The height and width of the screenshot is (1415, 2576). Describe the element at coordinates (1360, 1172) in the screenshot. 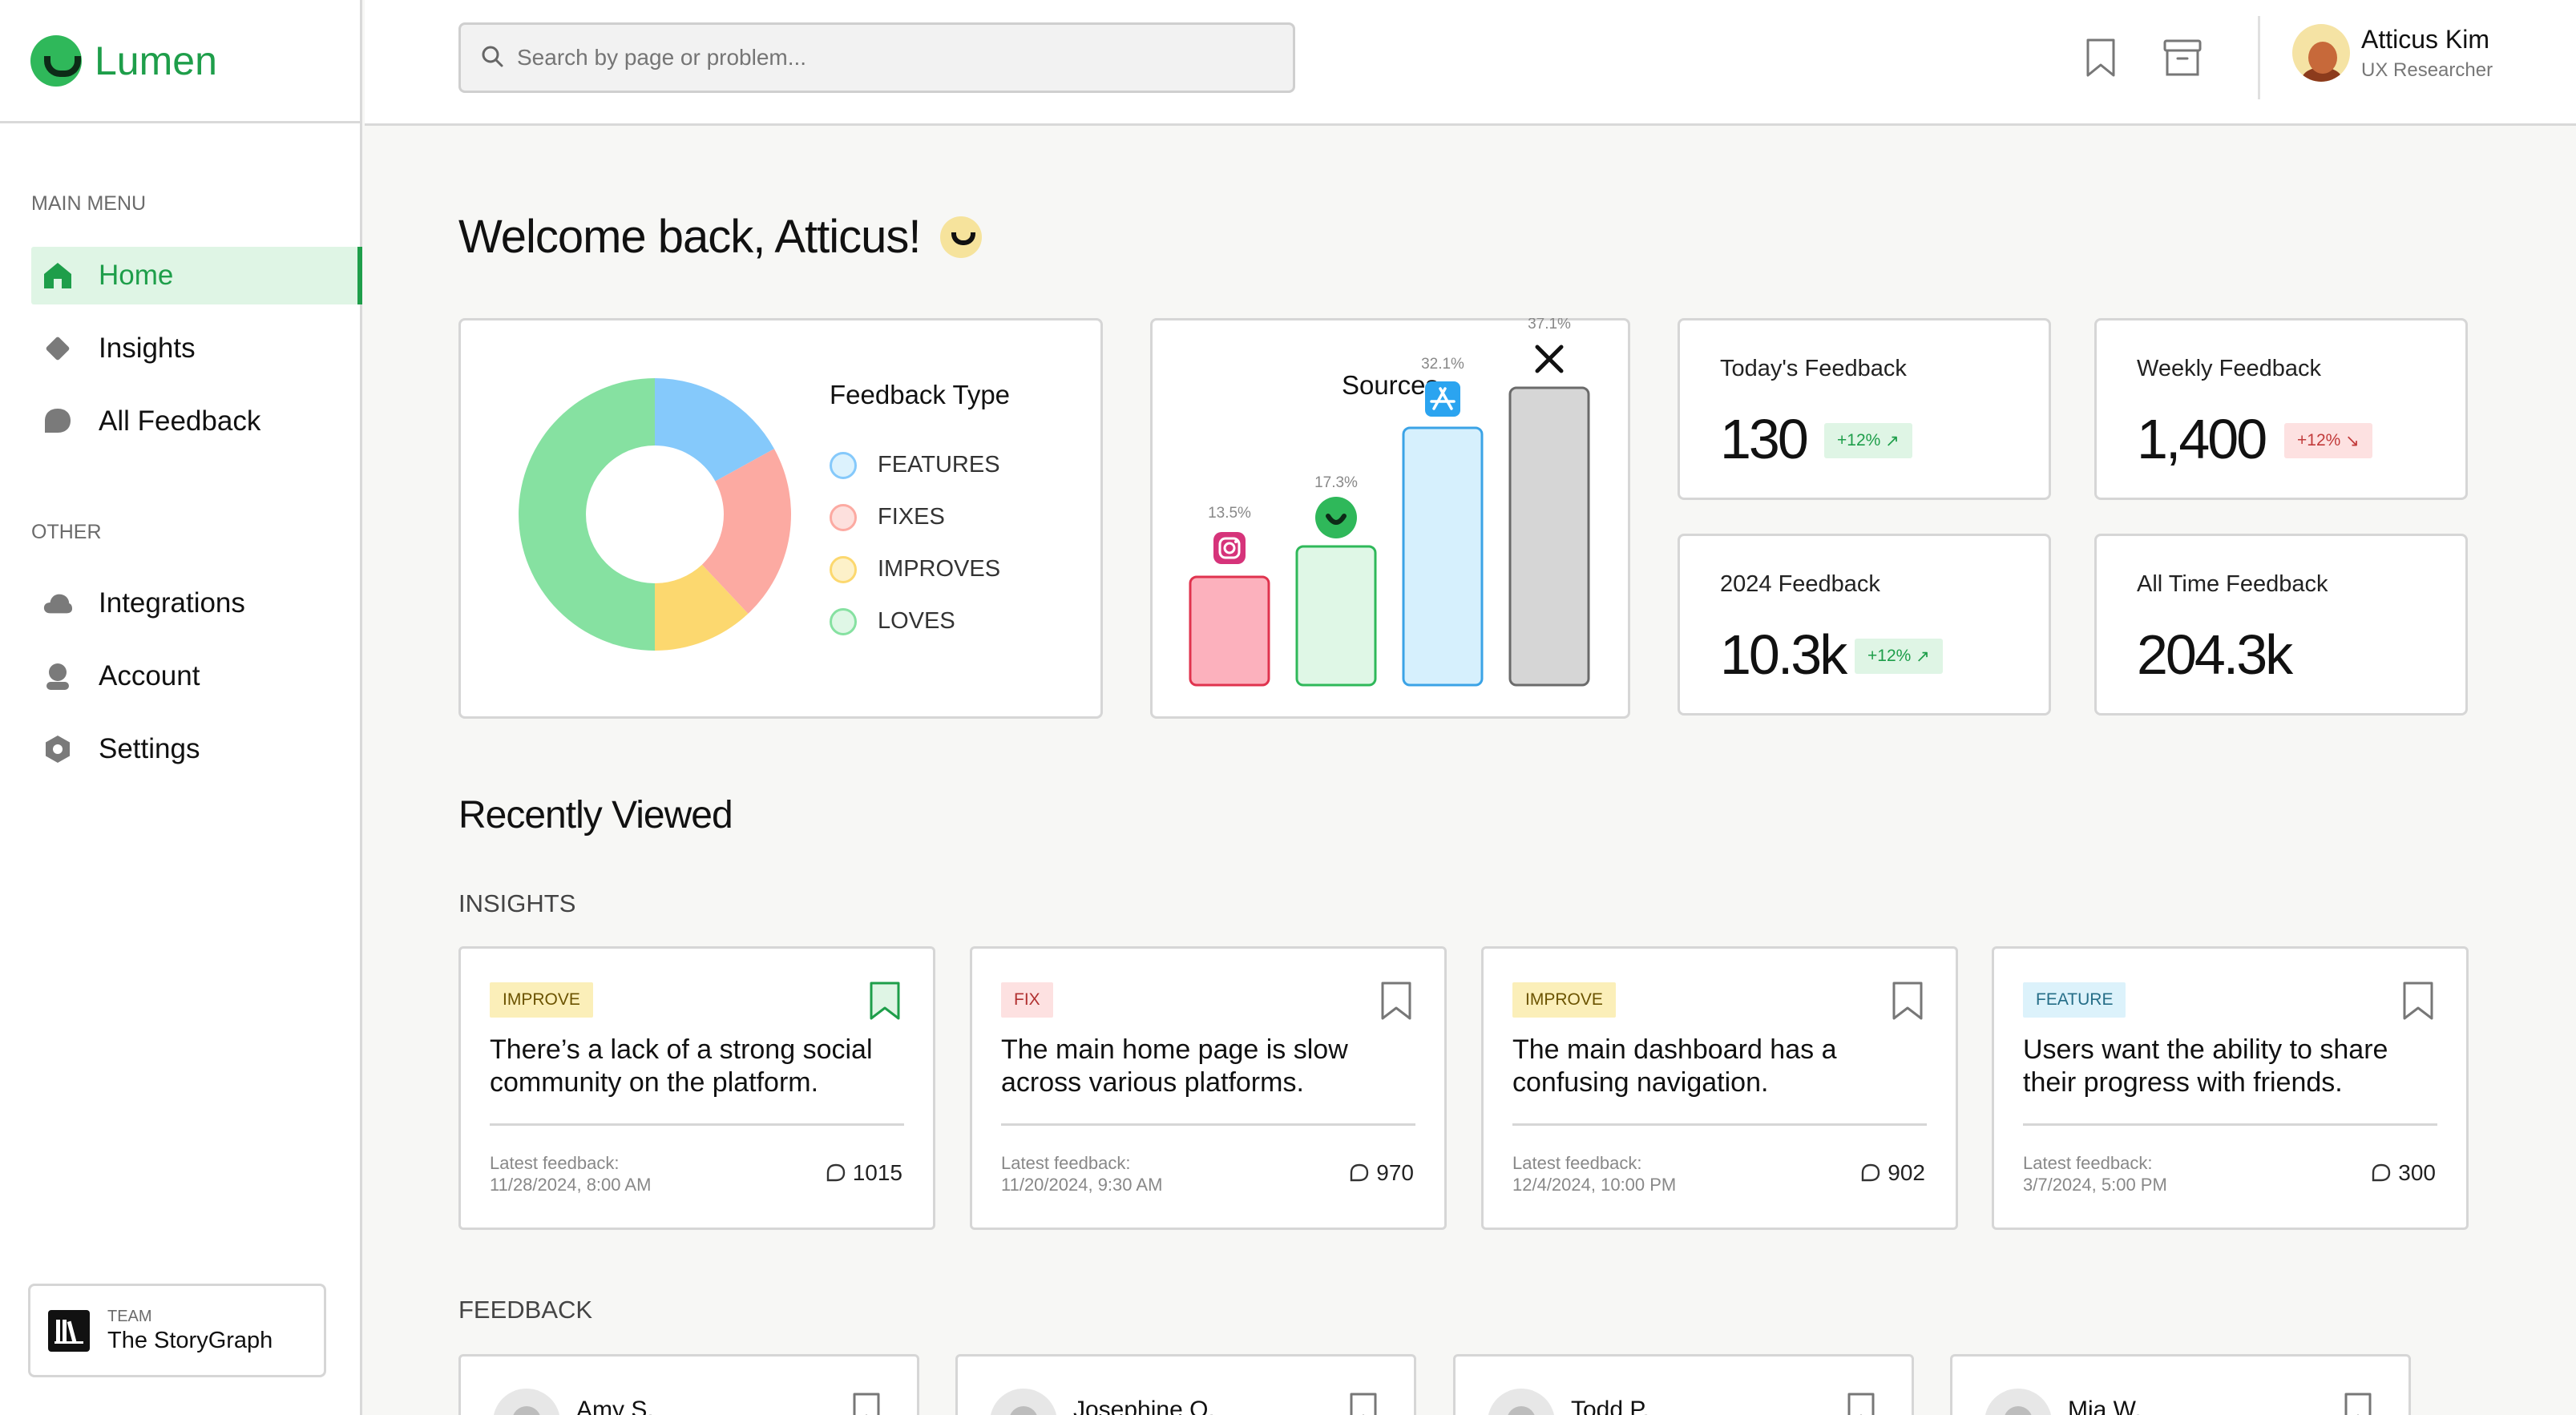

I see `comment-icon` at that location.